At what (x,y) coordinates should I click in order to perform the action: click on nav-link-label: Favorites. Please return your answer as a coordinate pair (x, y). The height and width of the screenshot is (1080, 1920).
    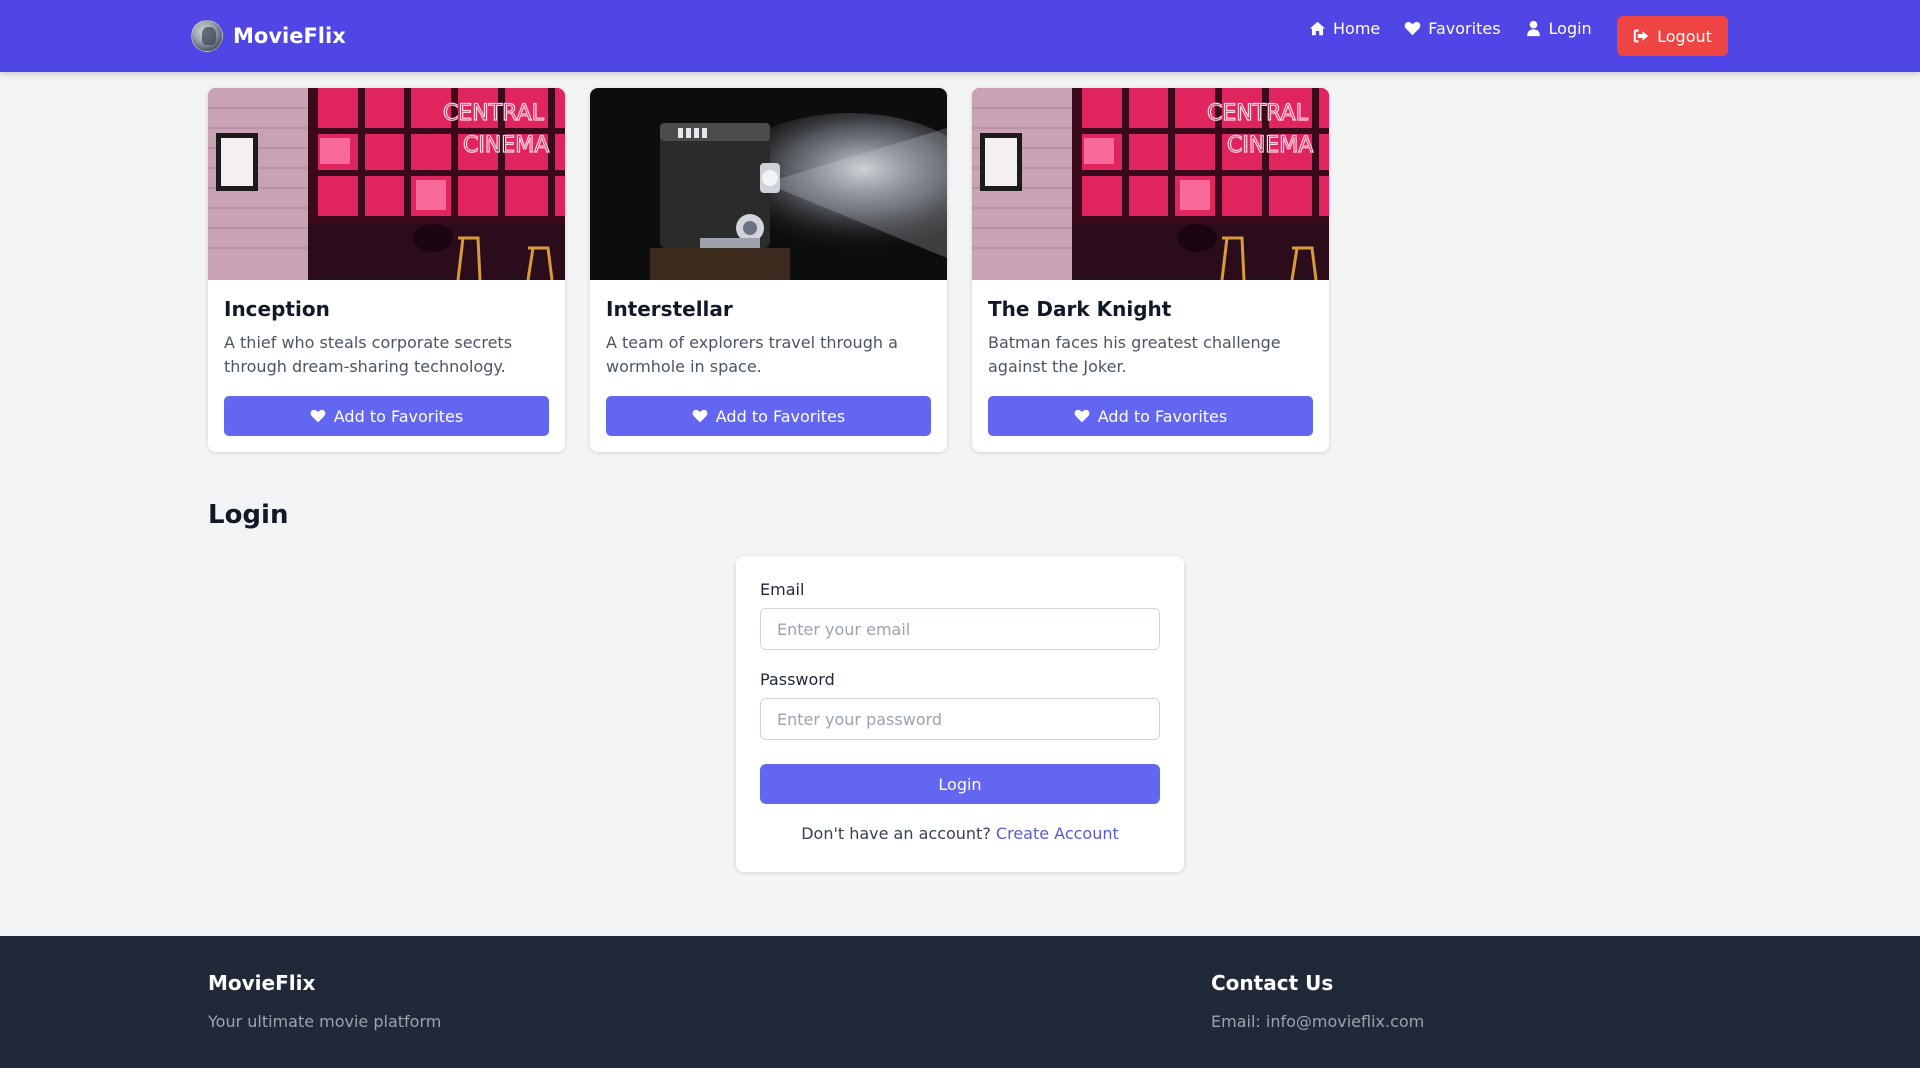
    Looking at the image, I should click on (1464, 28).